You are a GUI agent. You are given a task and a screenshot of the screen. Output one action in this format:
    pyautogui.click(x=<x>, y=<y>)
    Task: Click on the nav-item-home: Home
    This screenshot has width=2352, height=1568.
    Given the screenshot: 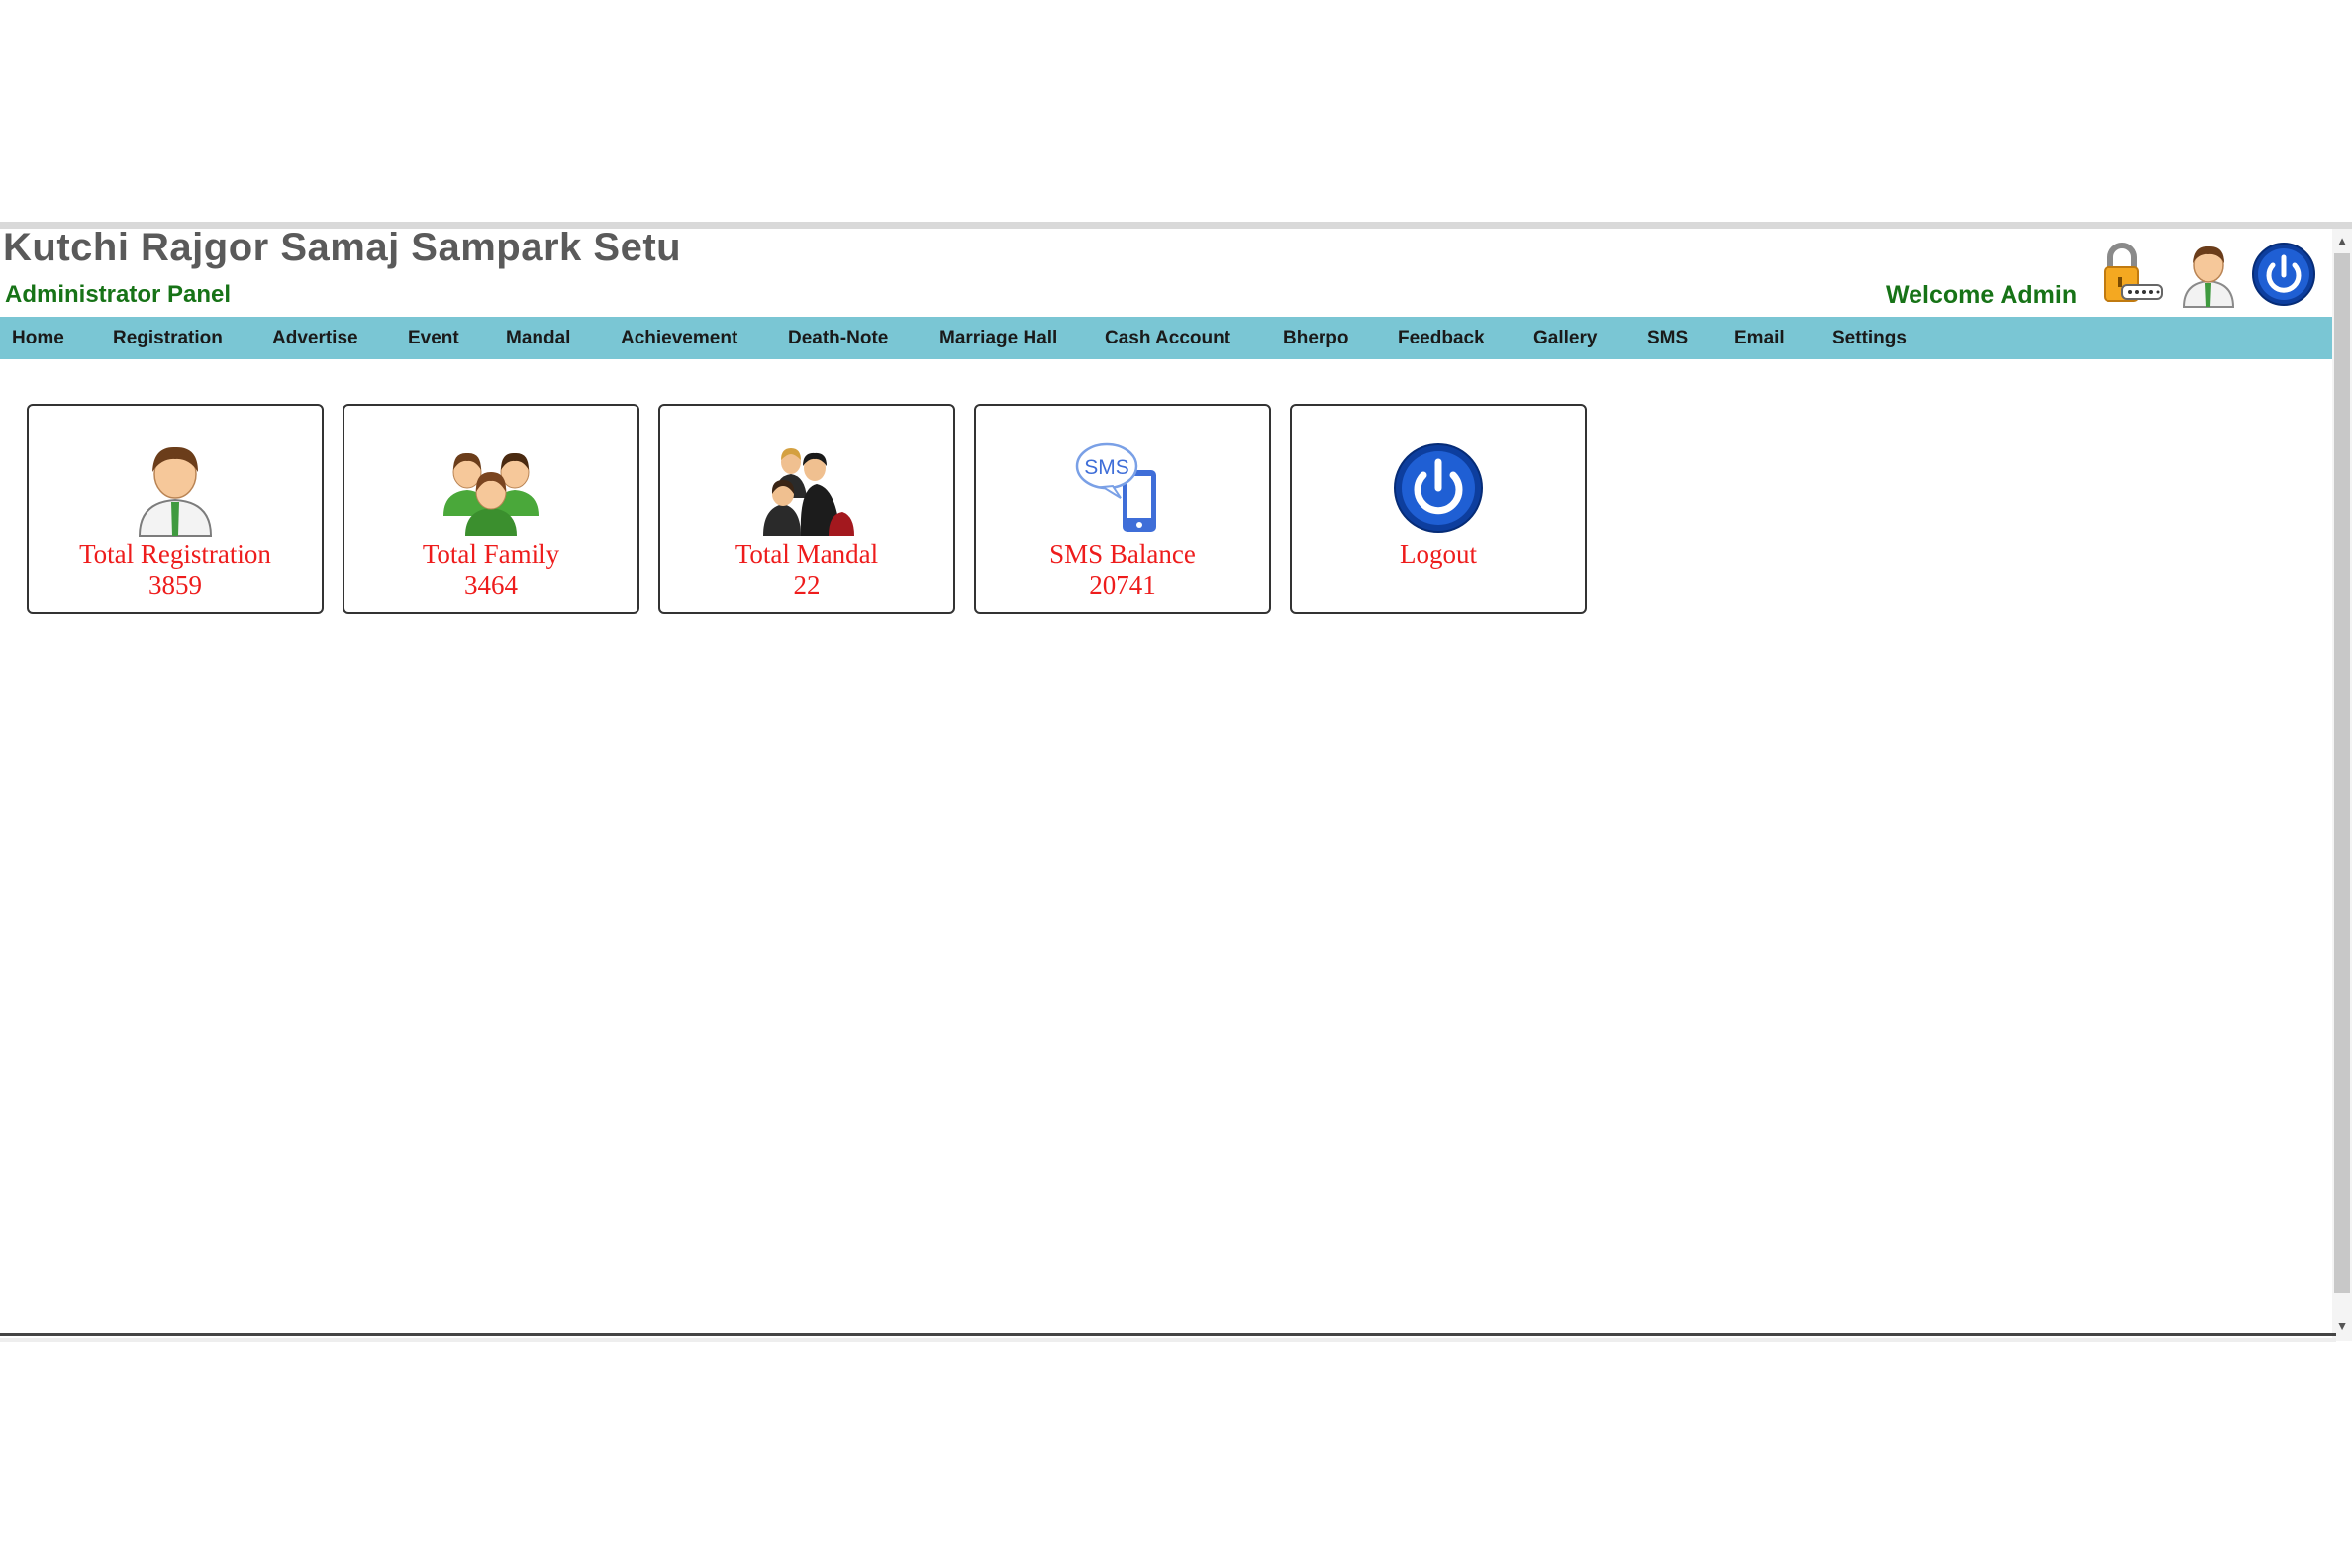 What is the action you would take?
    pyautogui.click(x=38, y=338)
    